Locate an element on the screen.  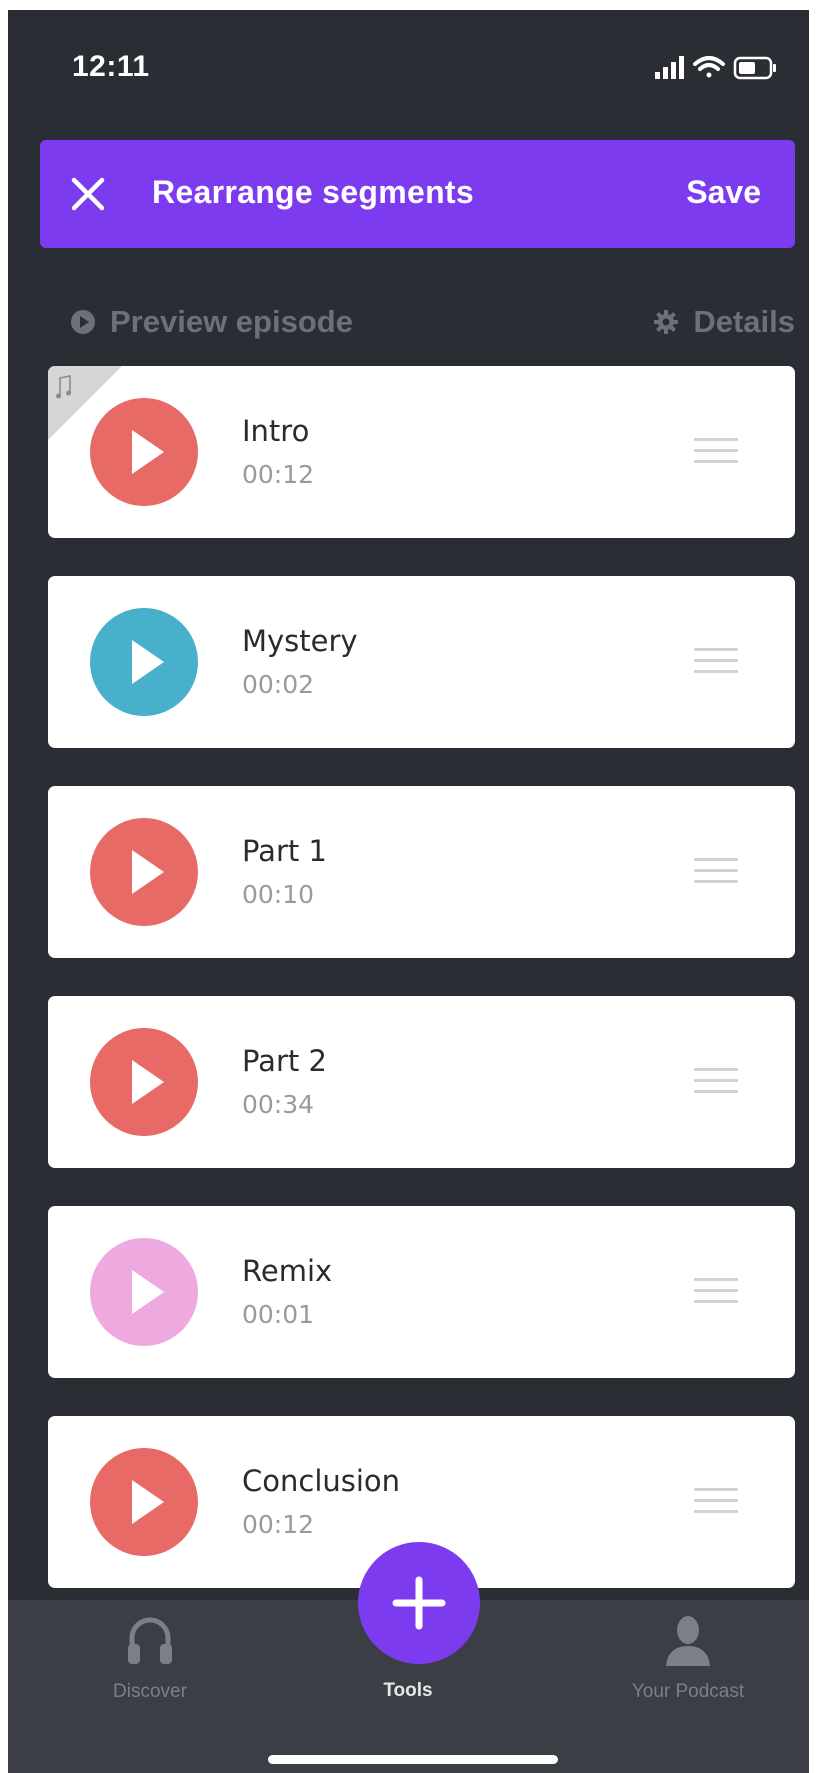
tab-discover: Discover is located at coordinates (150, 1658).